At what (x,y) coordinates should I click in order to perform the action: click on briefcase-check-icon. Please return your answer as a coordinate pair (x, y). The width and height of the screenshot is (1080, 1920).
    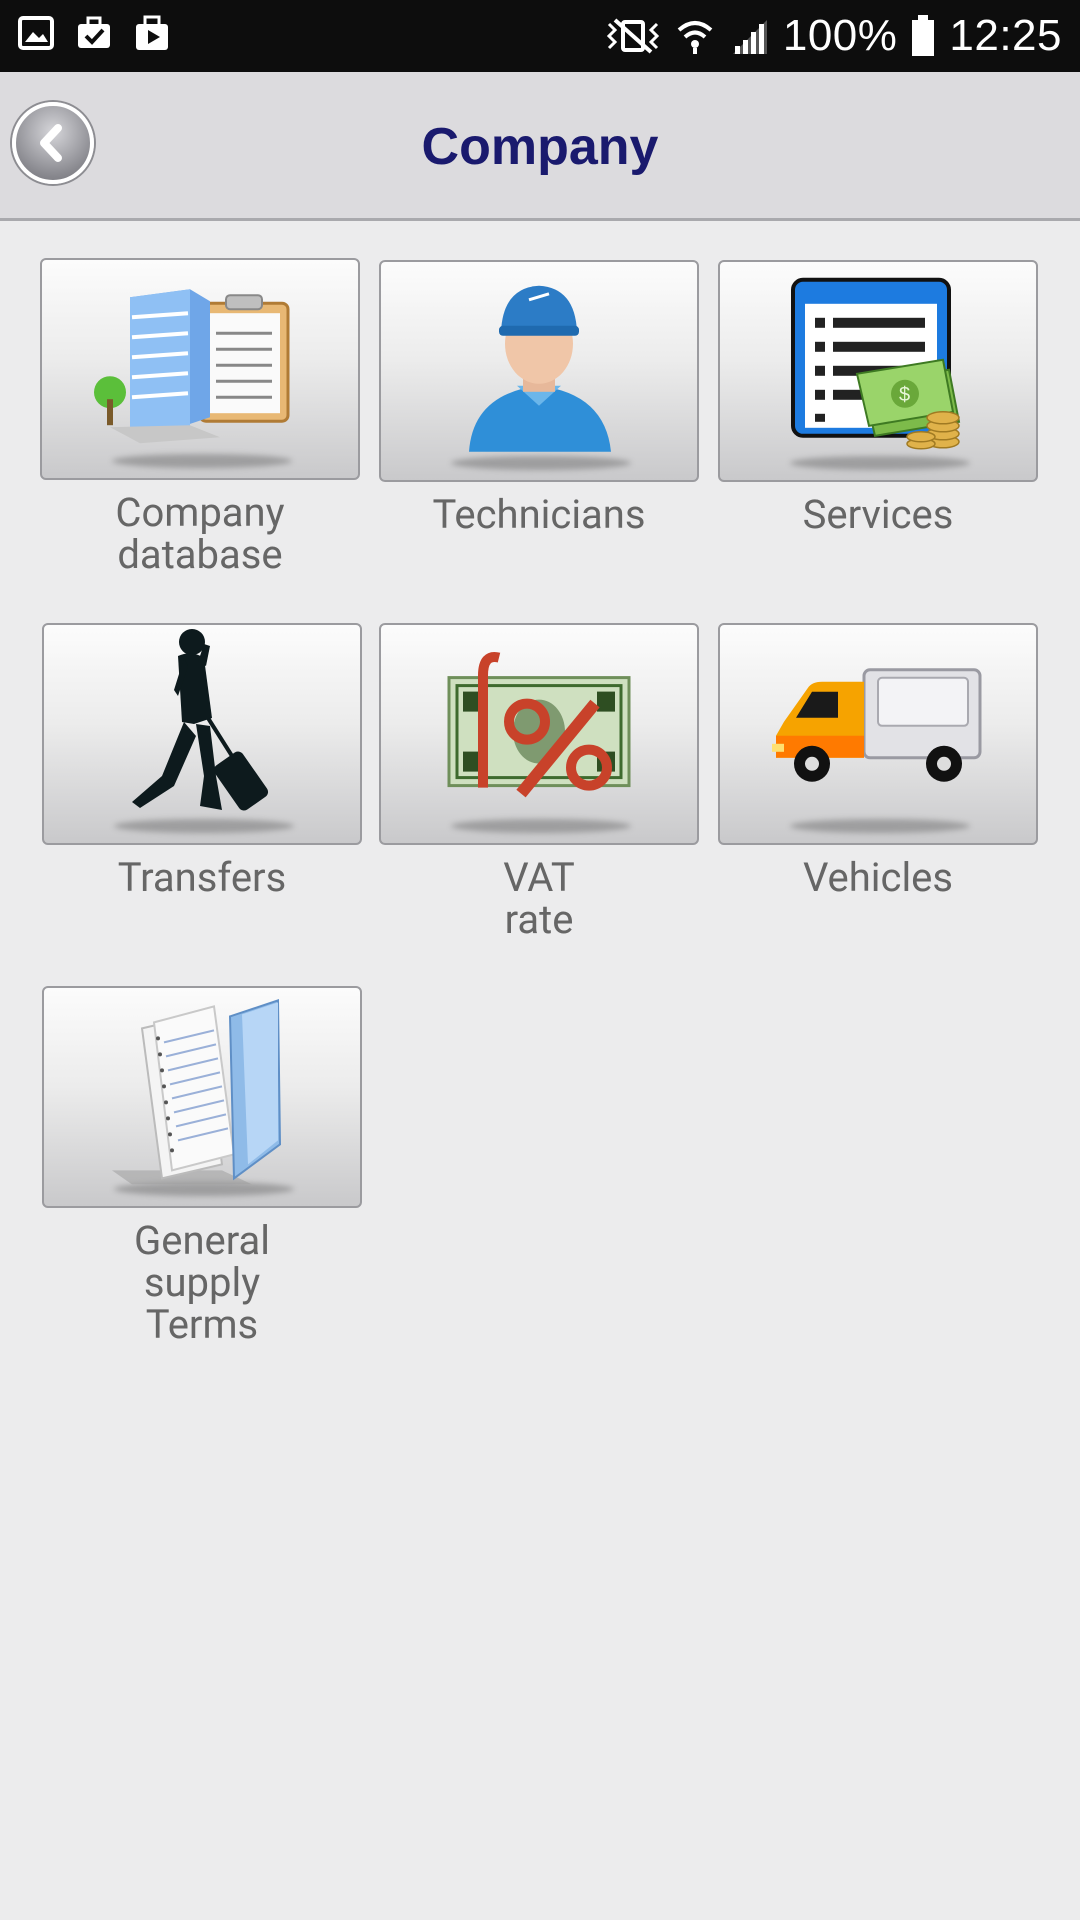
    Looking at the image, I should click on (94, 32).